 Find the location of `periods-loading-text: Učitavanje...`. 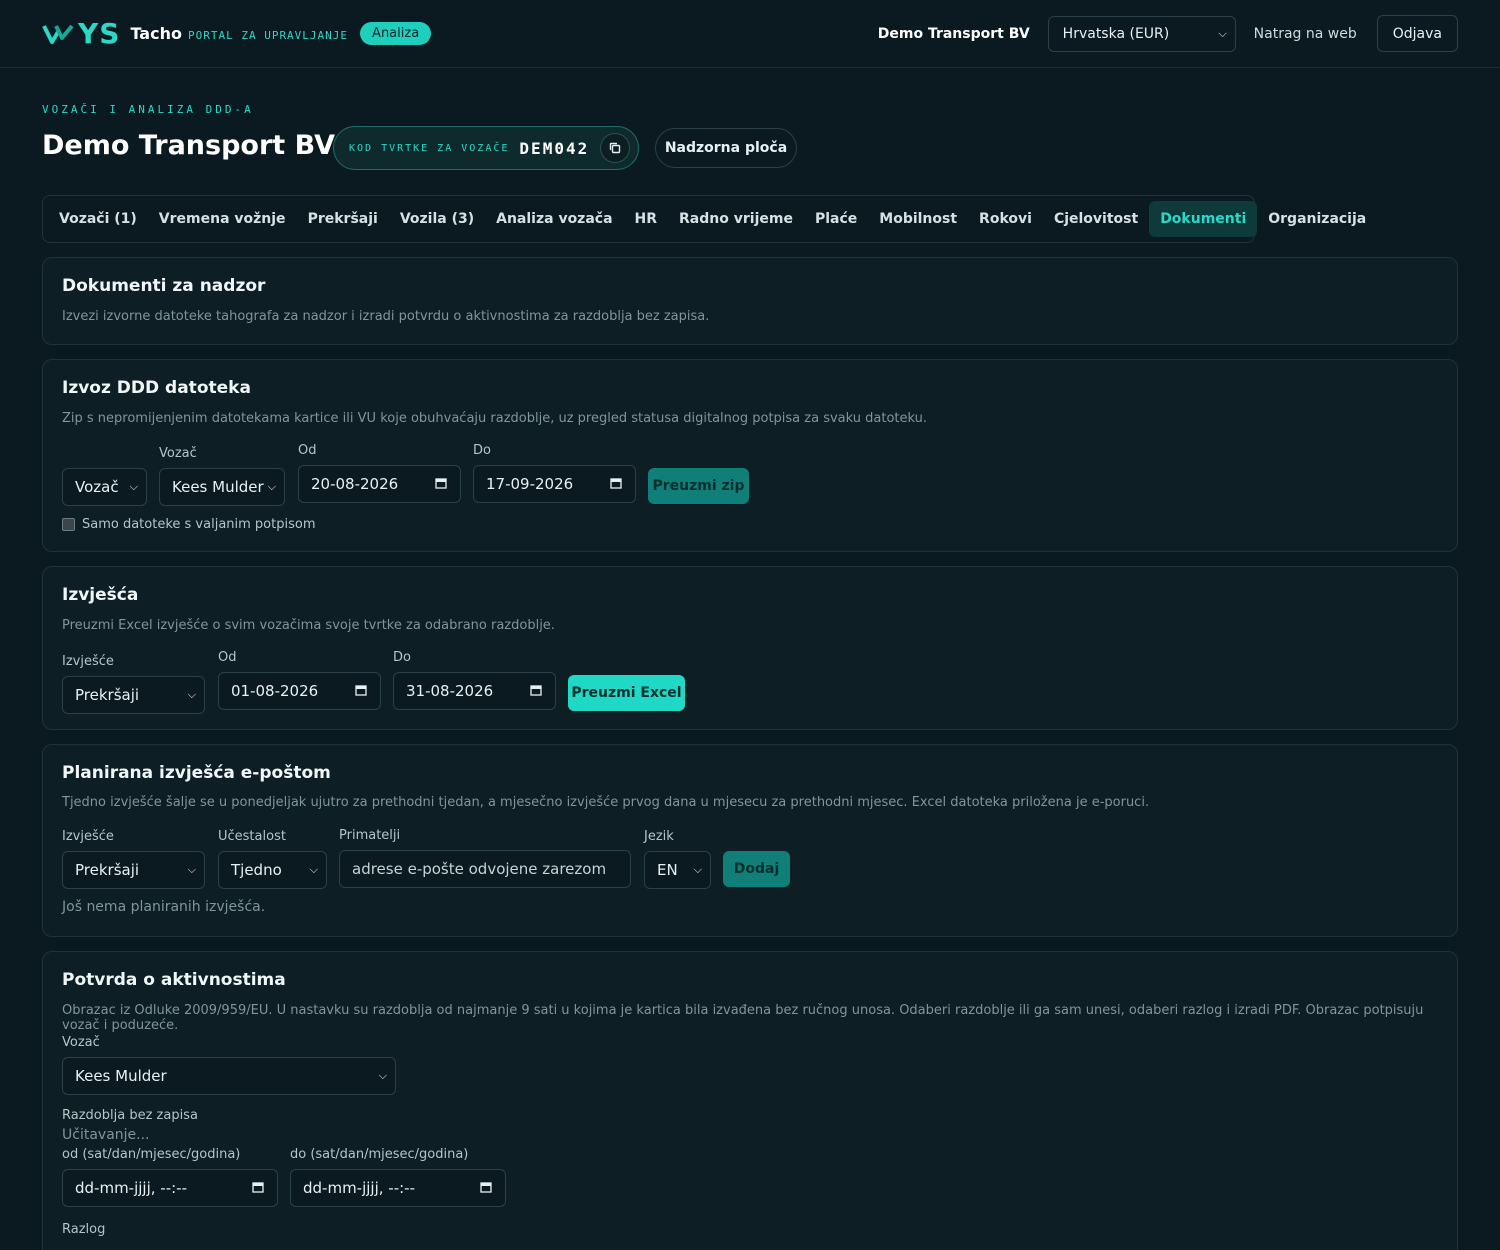

periods-loading-text: Učitavanje... is located at coordinates (106, 1135).